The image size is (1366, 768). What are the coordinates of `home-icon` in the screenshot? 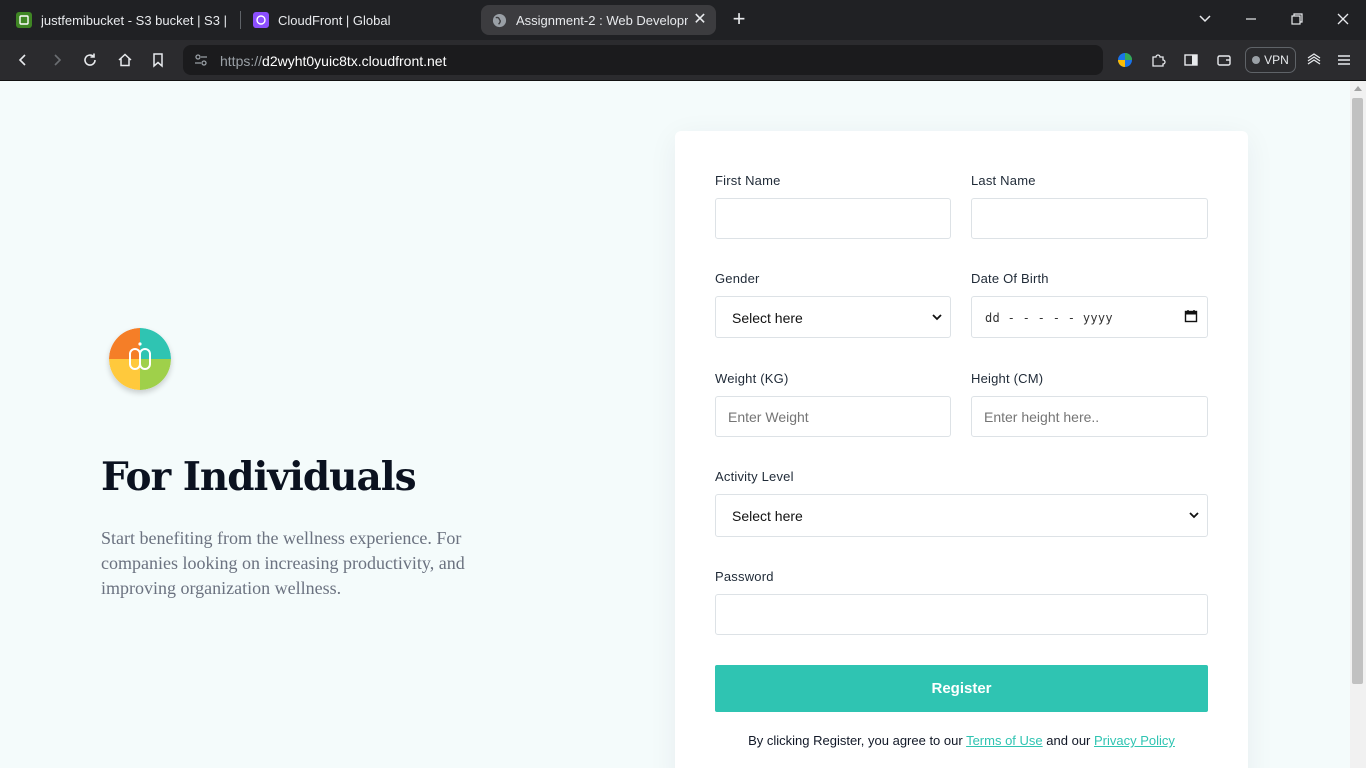 It's located at (125, 60).